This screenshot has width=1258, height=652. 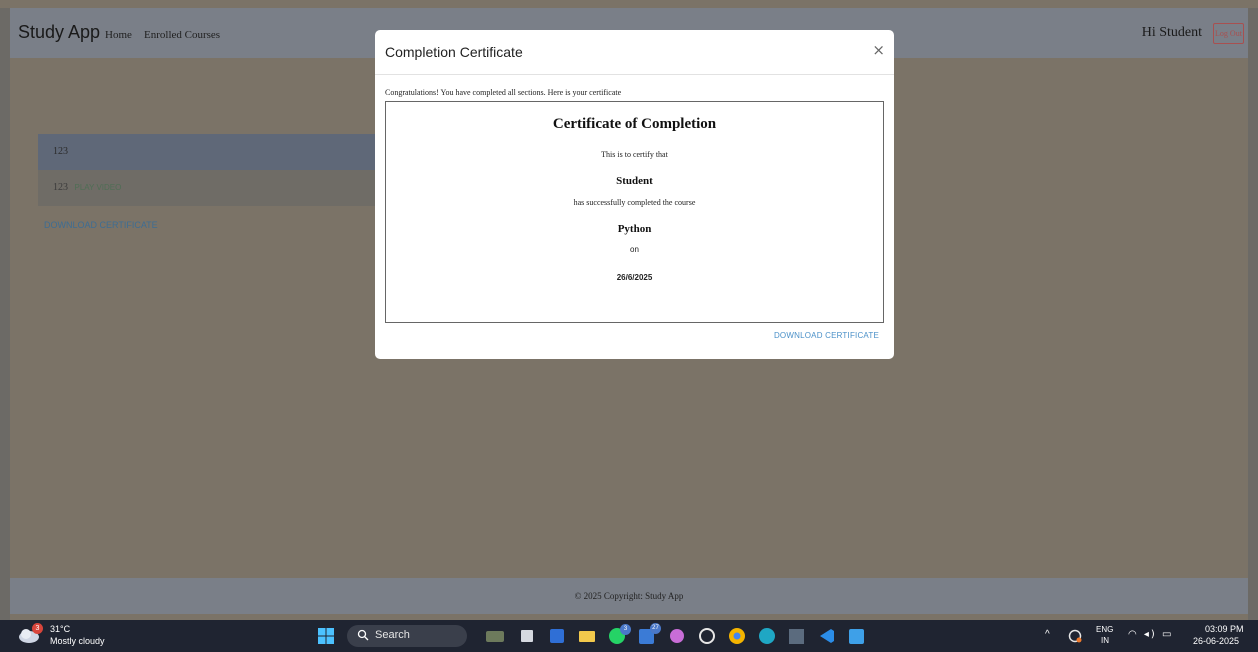 What do you see at coordinates (587, 636) in the screenshot?
I see `file-explorer-icon` at bounding box center [587, 636].